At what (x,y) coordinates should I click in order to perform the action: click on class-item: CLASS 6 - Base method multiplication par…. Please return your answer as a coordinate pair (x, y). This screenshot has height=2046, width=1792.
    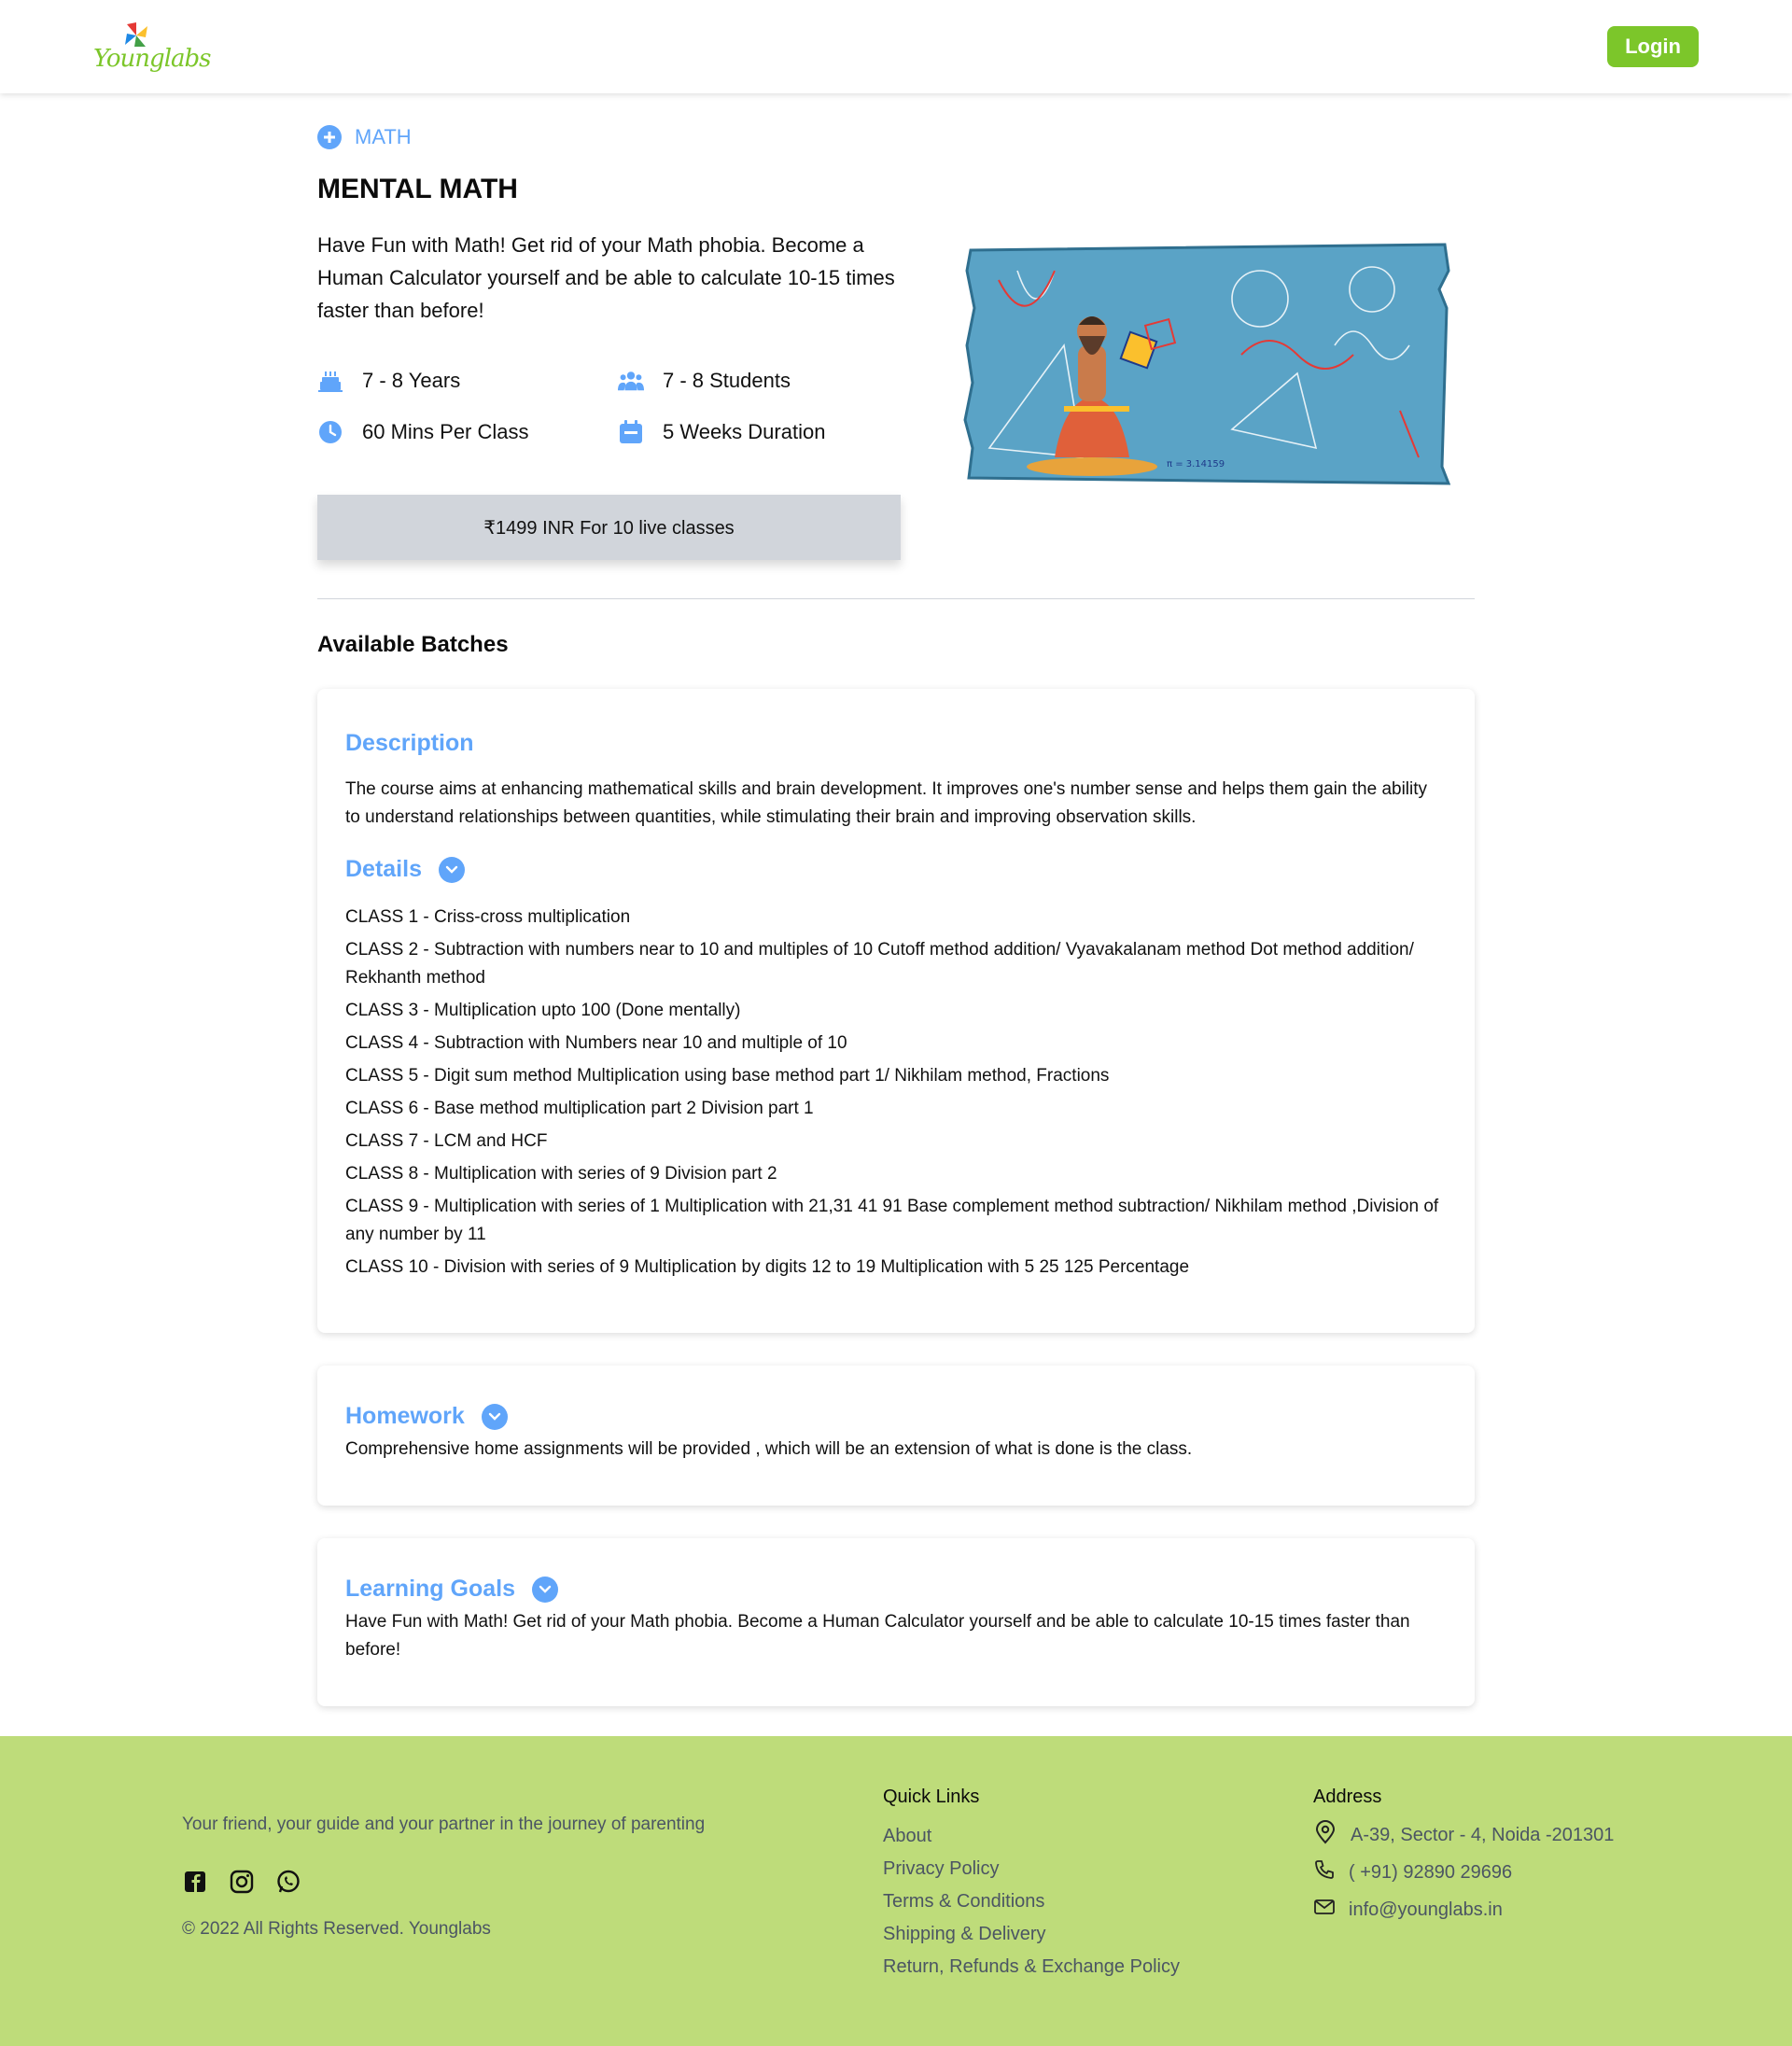
    Looking at the image, I should click on (579, 1108).